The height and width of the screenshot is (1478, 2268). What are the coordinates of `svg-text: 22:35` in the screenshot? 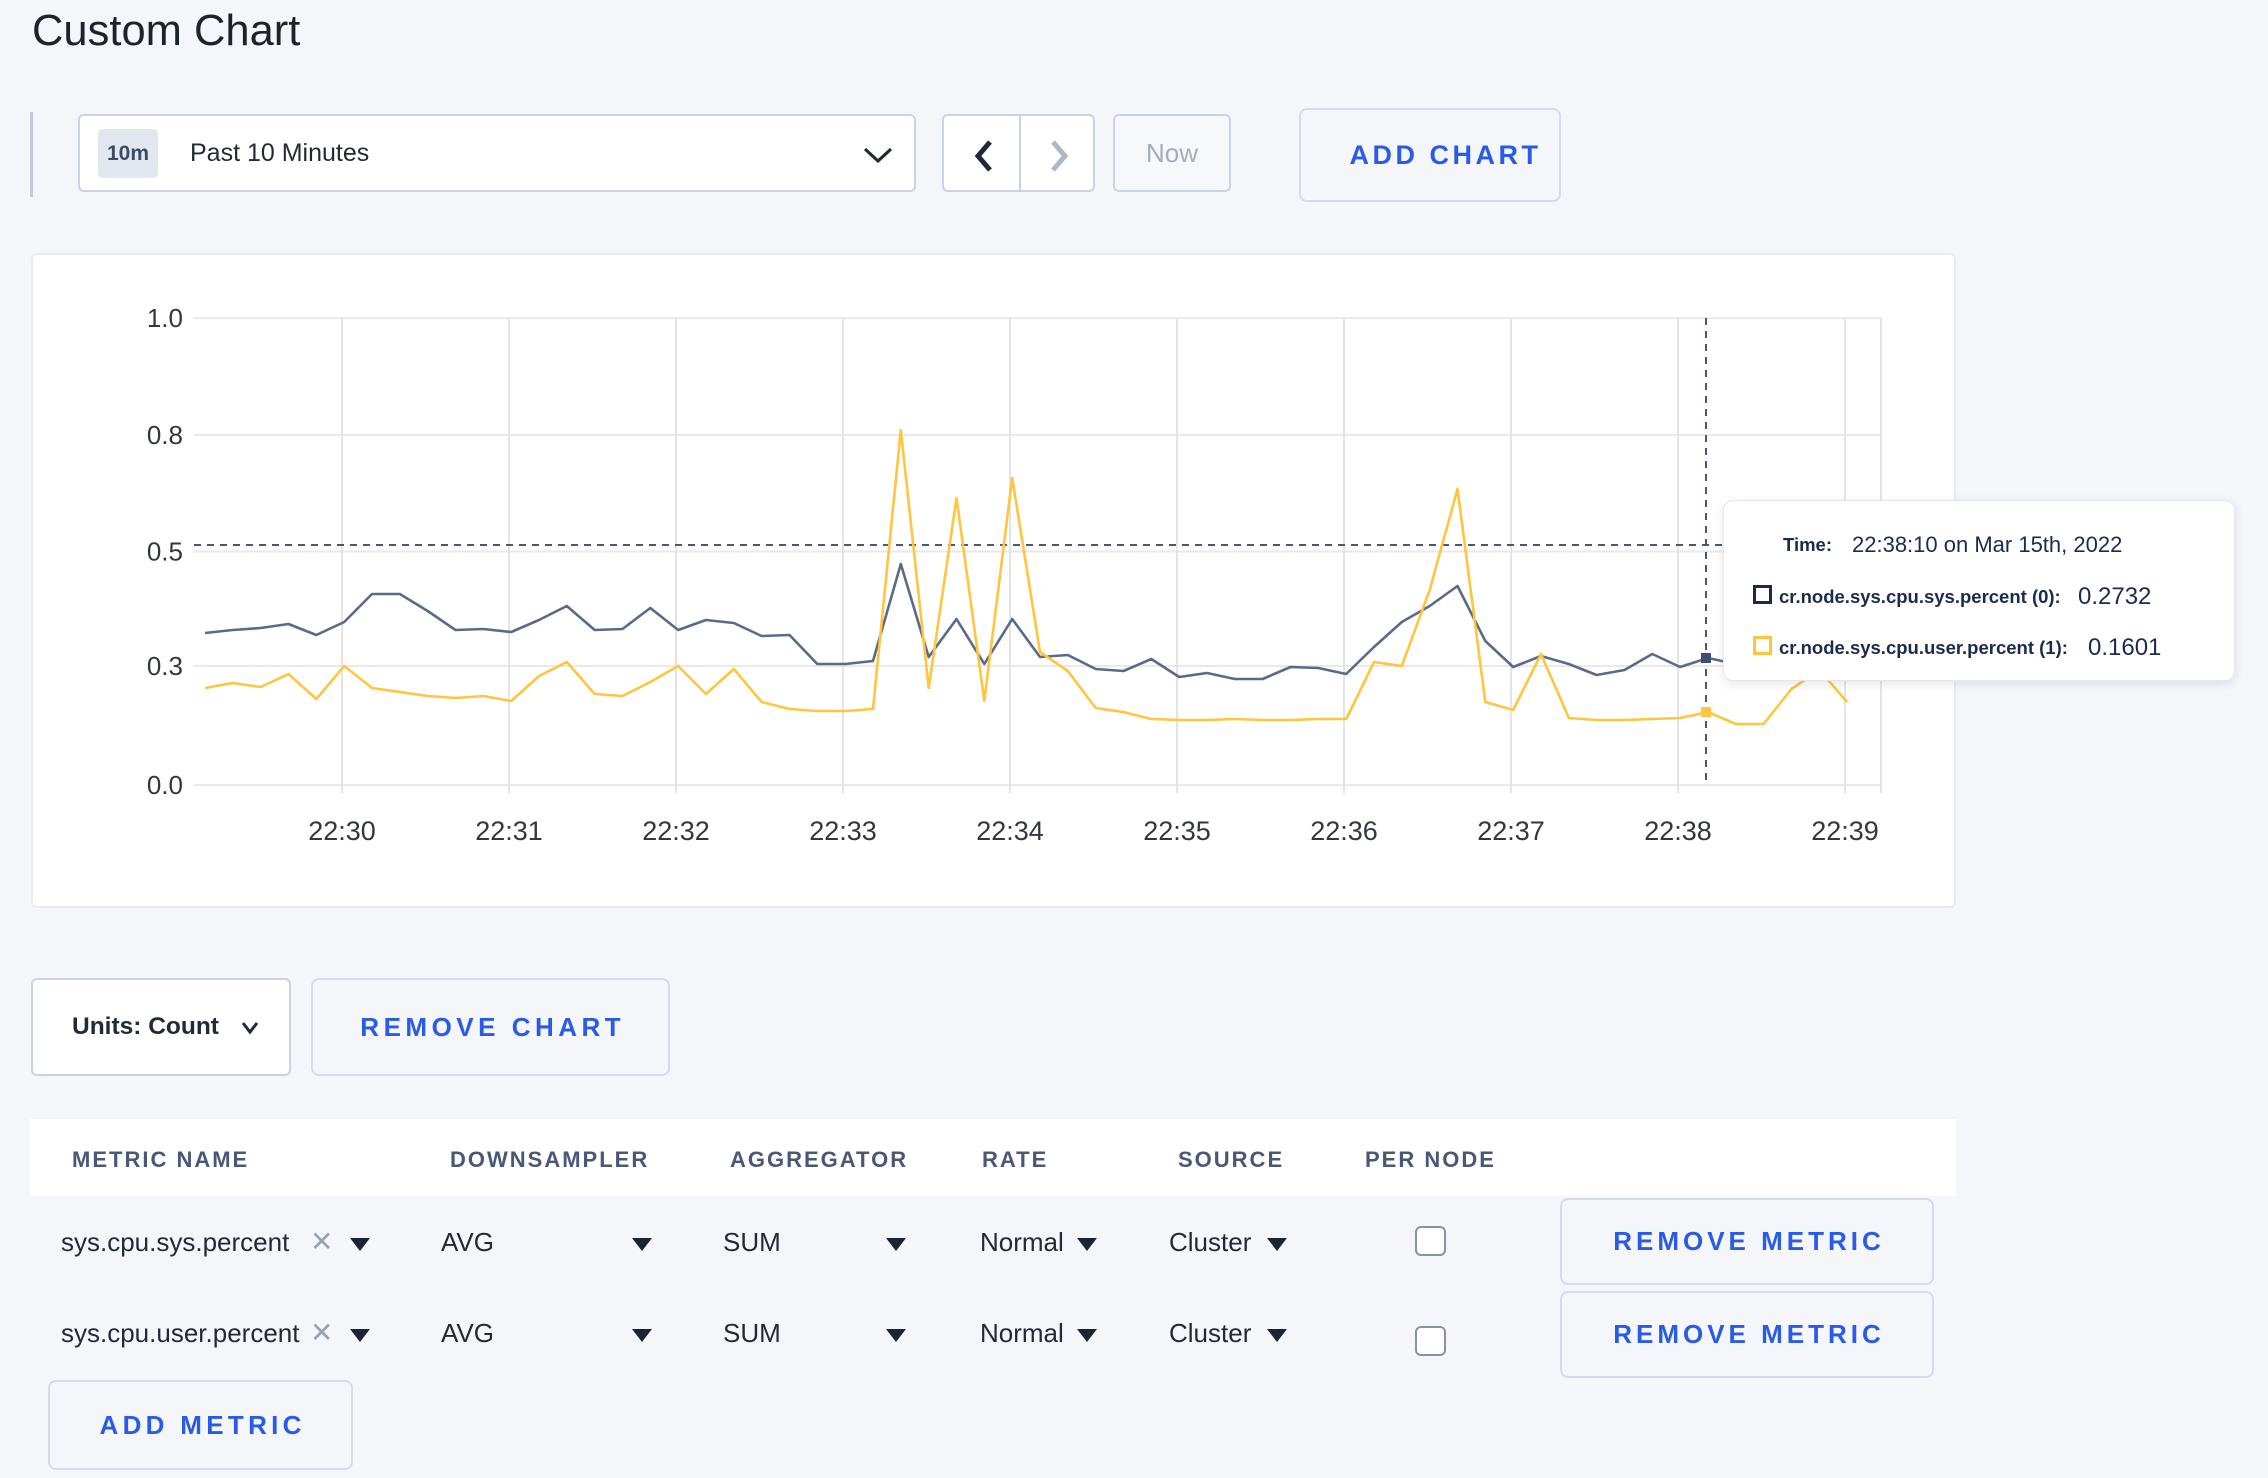 It's located at (1177, 831).